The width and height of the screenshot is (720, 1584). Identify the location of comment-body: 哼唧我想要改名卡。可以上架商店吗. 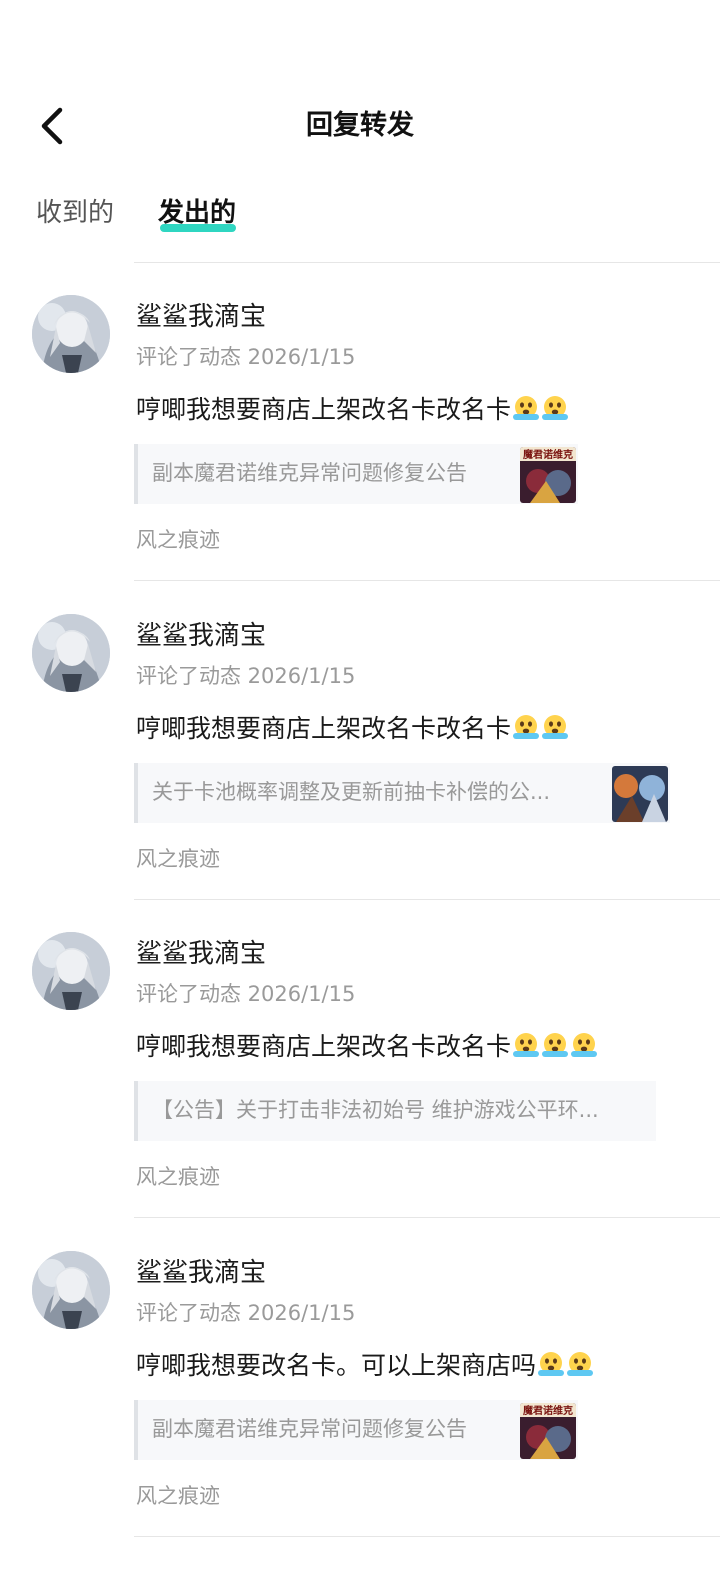
(336, 1365).